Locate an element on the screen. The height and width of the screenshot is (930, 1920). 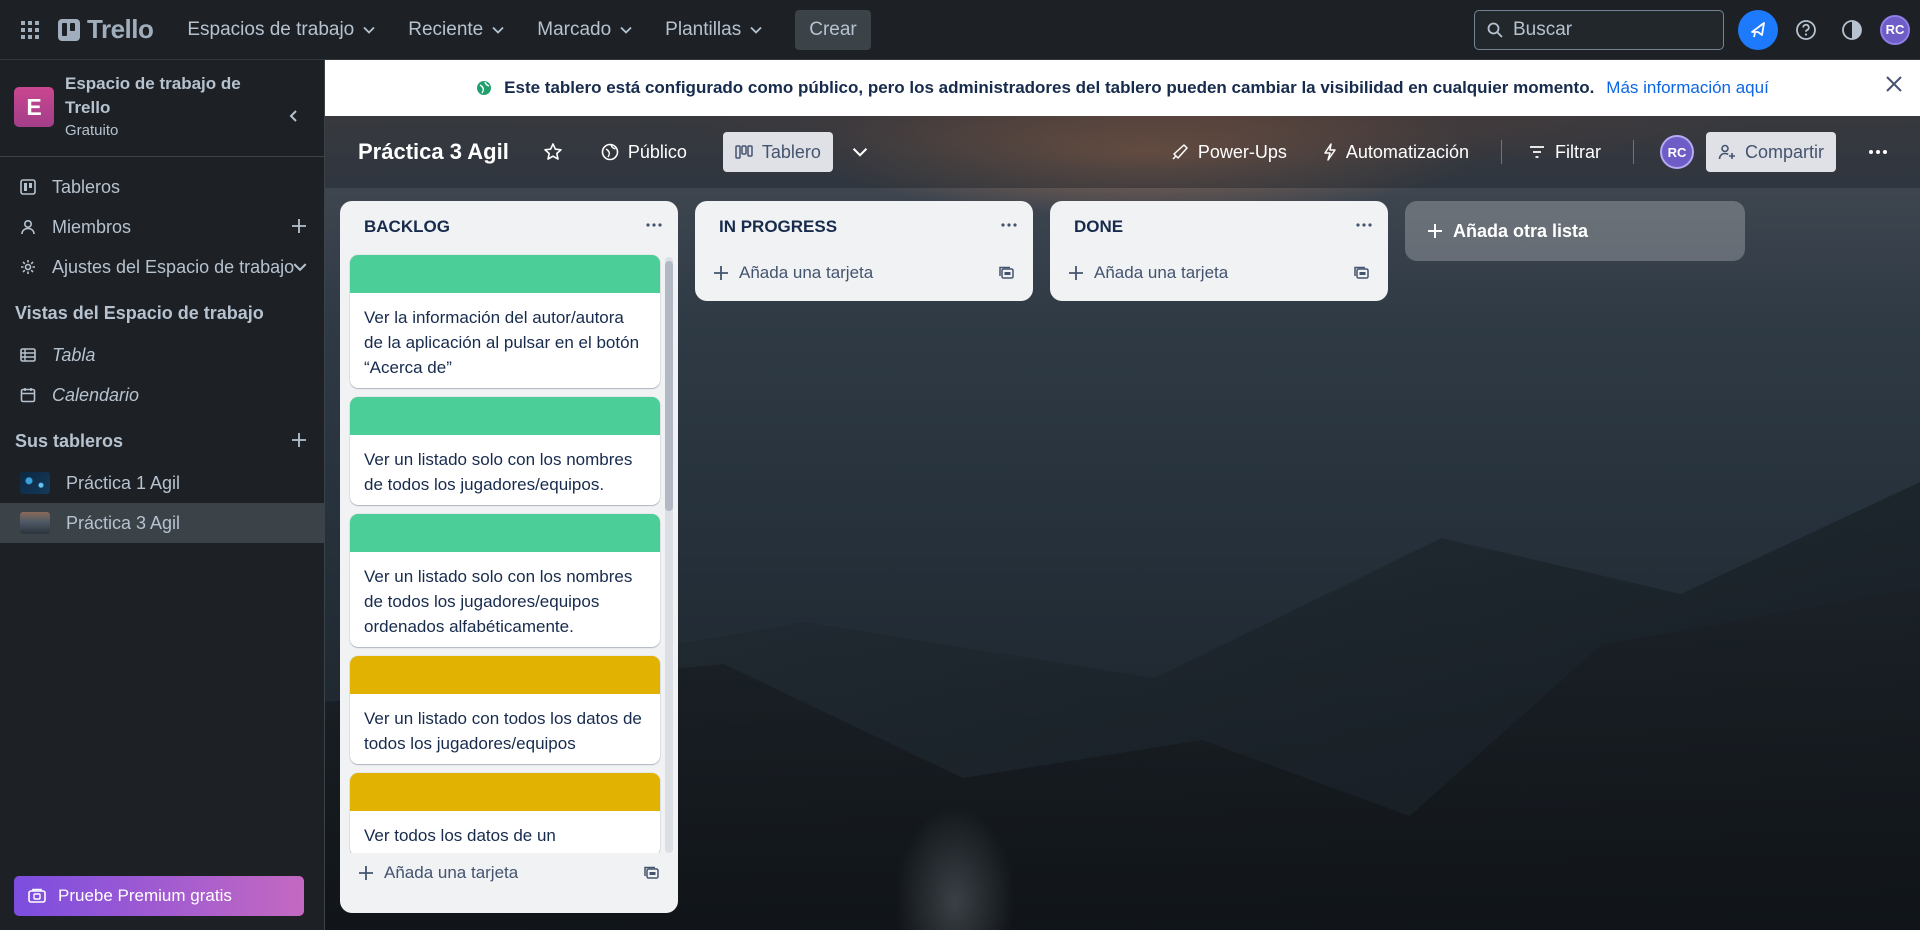
background-river is located at coordinates (955, 860).